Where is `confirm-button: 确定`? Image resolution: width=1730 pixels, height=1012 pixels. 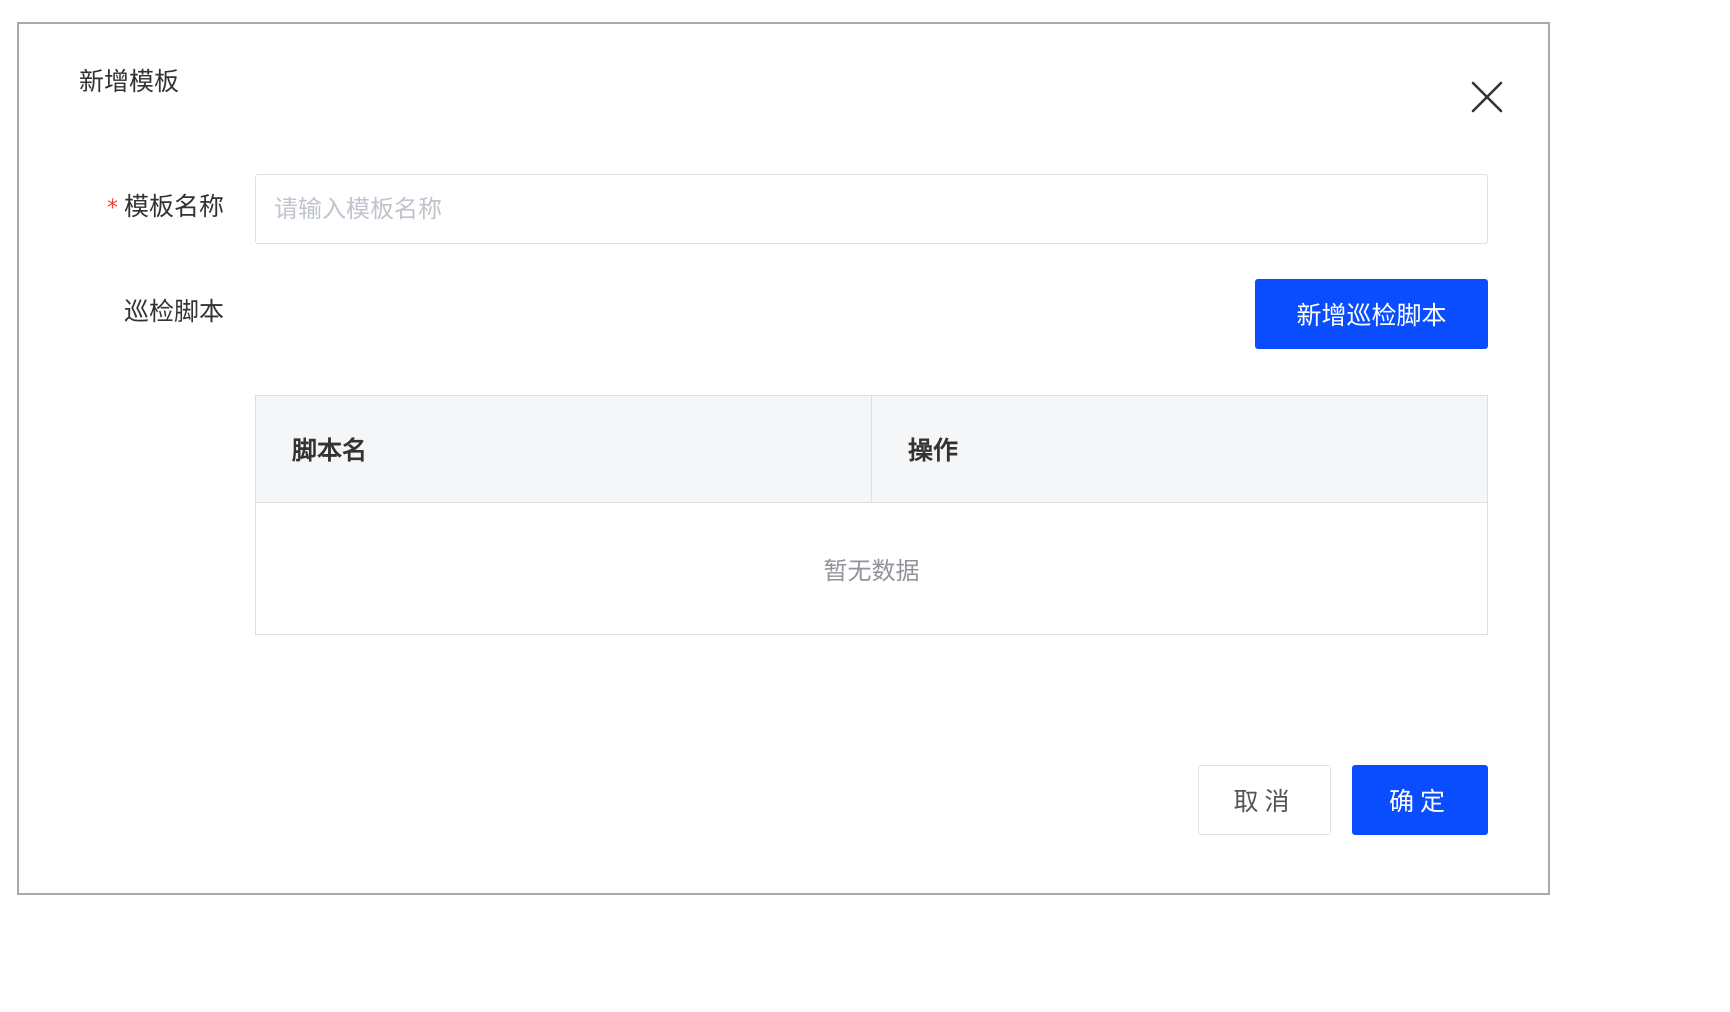
confirm-button: 确定 is located at coordinates (1420, 800).